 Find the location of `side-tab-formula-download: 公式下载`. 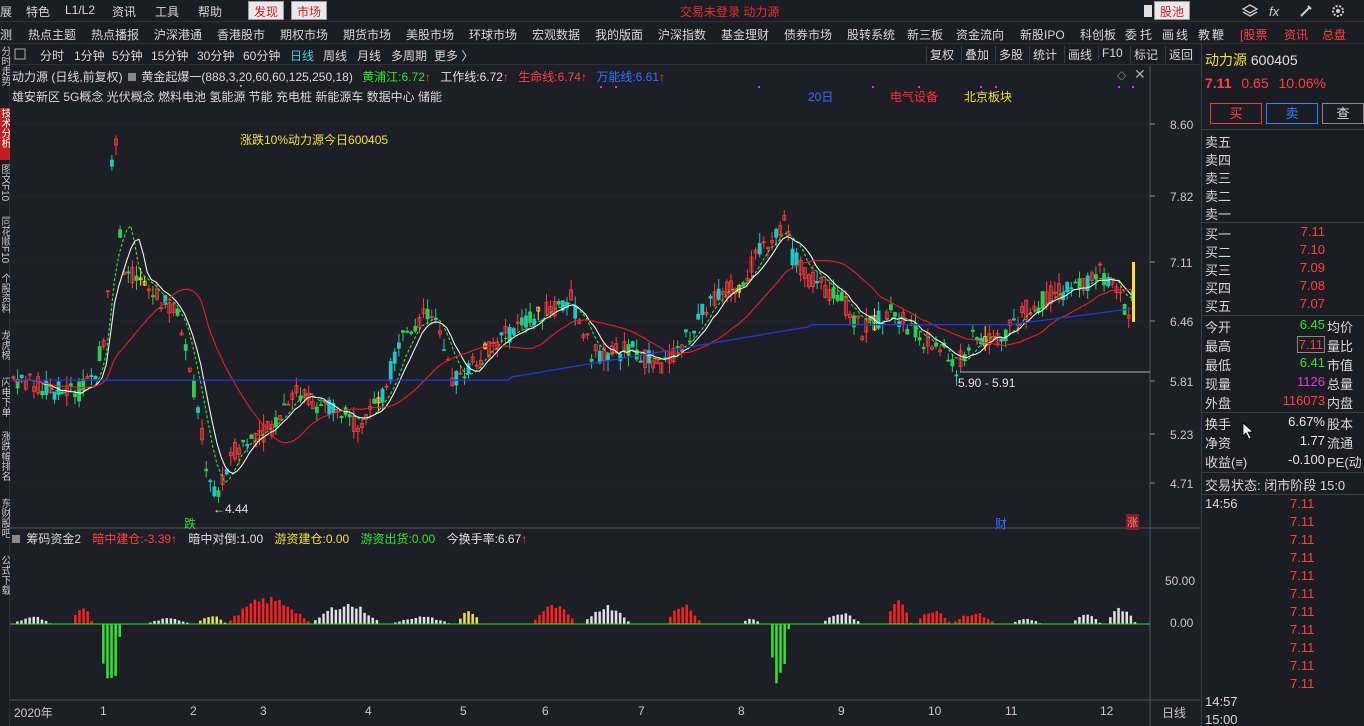

side-tab-formula-download: 公式下载 is located at coordinates (5, 585).